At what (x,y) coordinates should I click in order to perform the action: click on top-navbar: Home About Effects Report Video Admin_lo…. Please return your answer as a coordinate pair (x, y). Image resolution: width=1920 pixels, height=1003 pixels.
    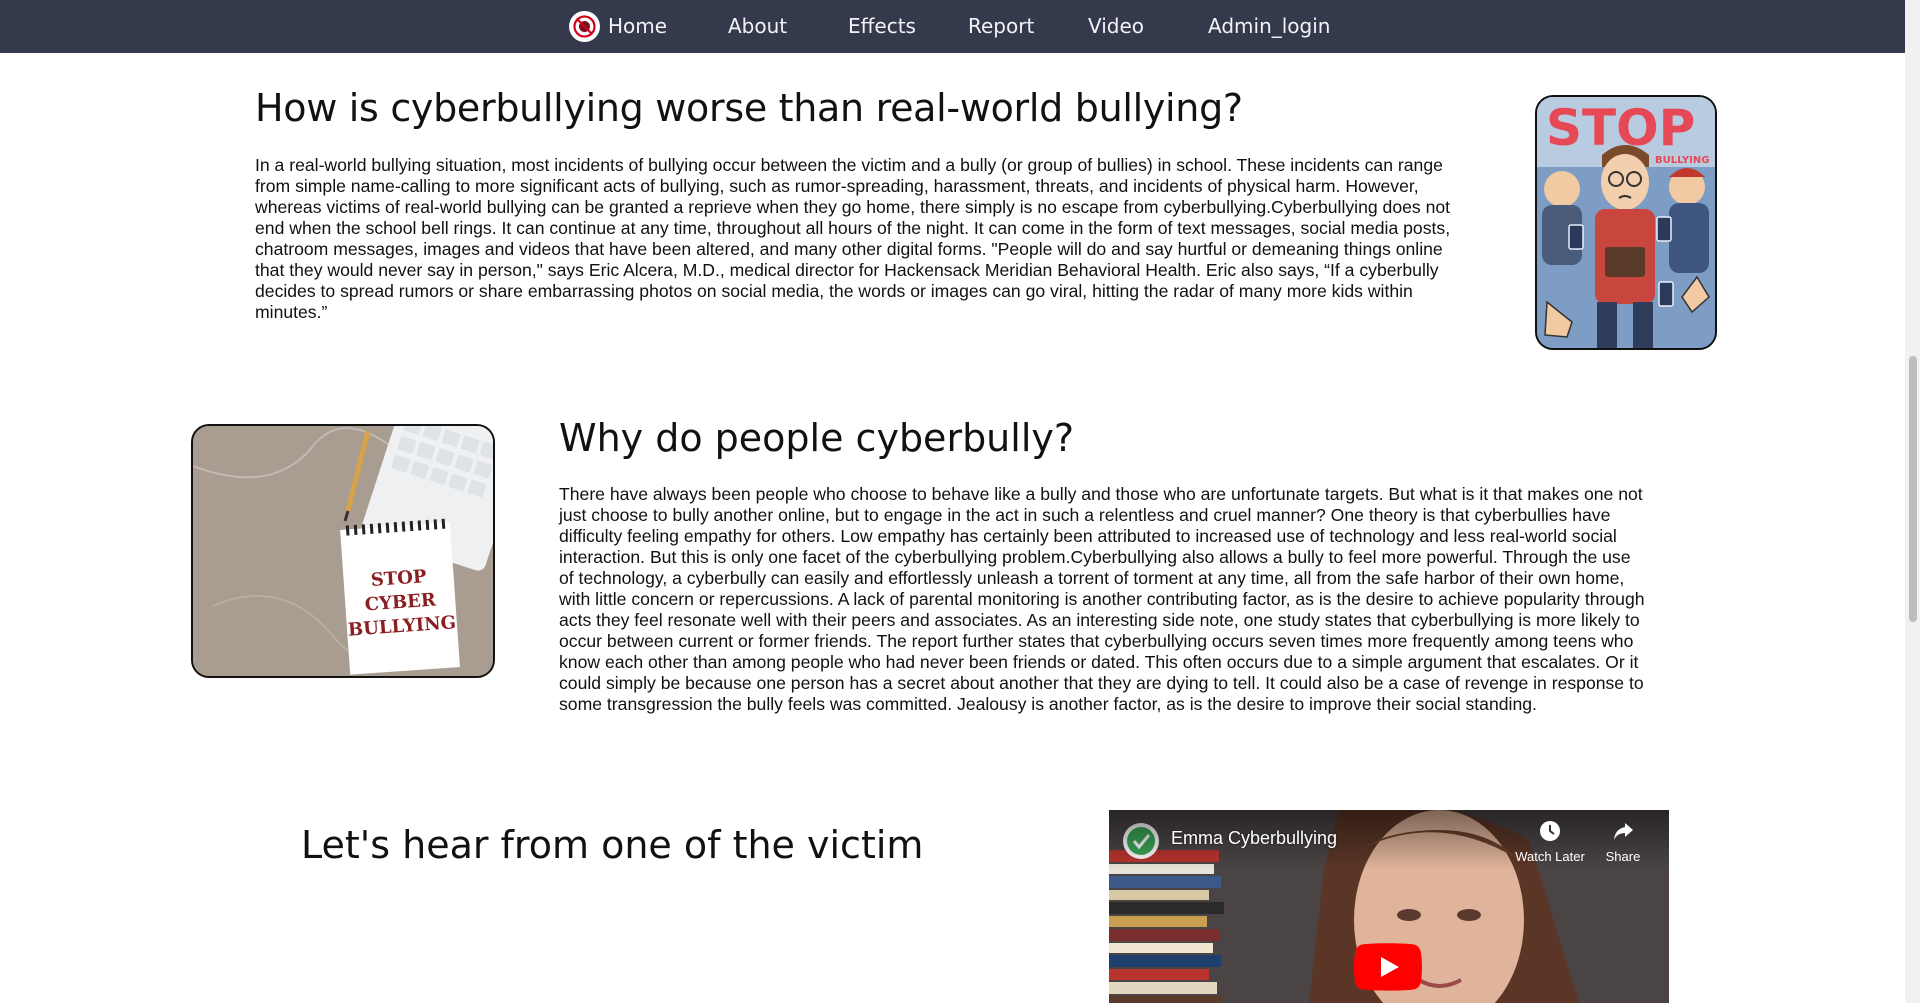
    Looking at the image, I should click on (952, 26).